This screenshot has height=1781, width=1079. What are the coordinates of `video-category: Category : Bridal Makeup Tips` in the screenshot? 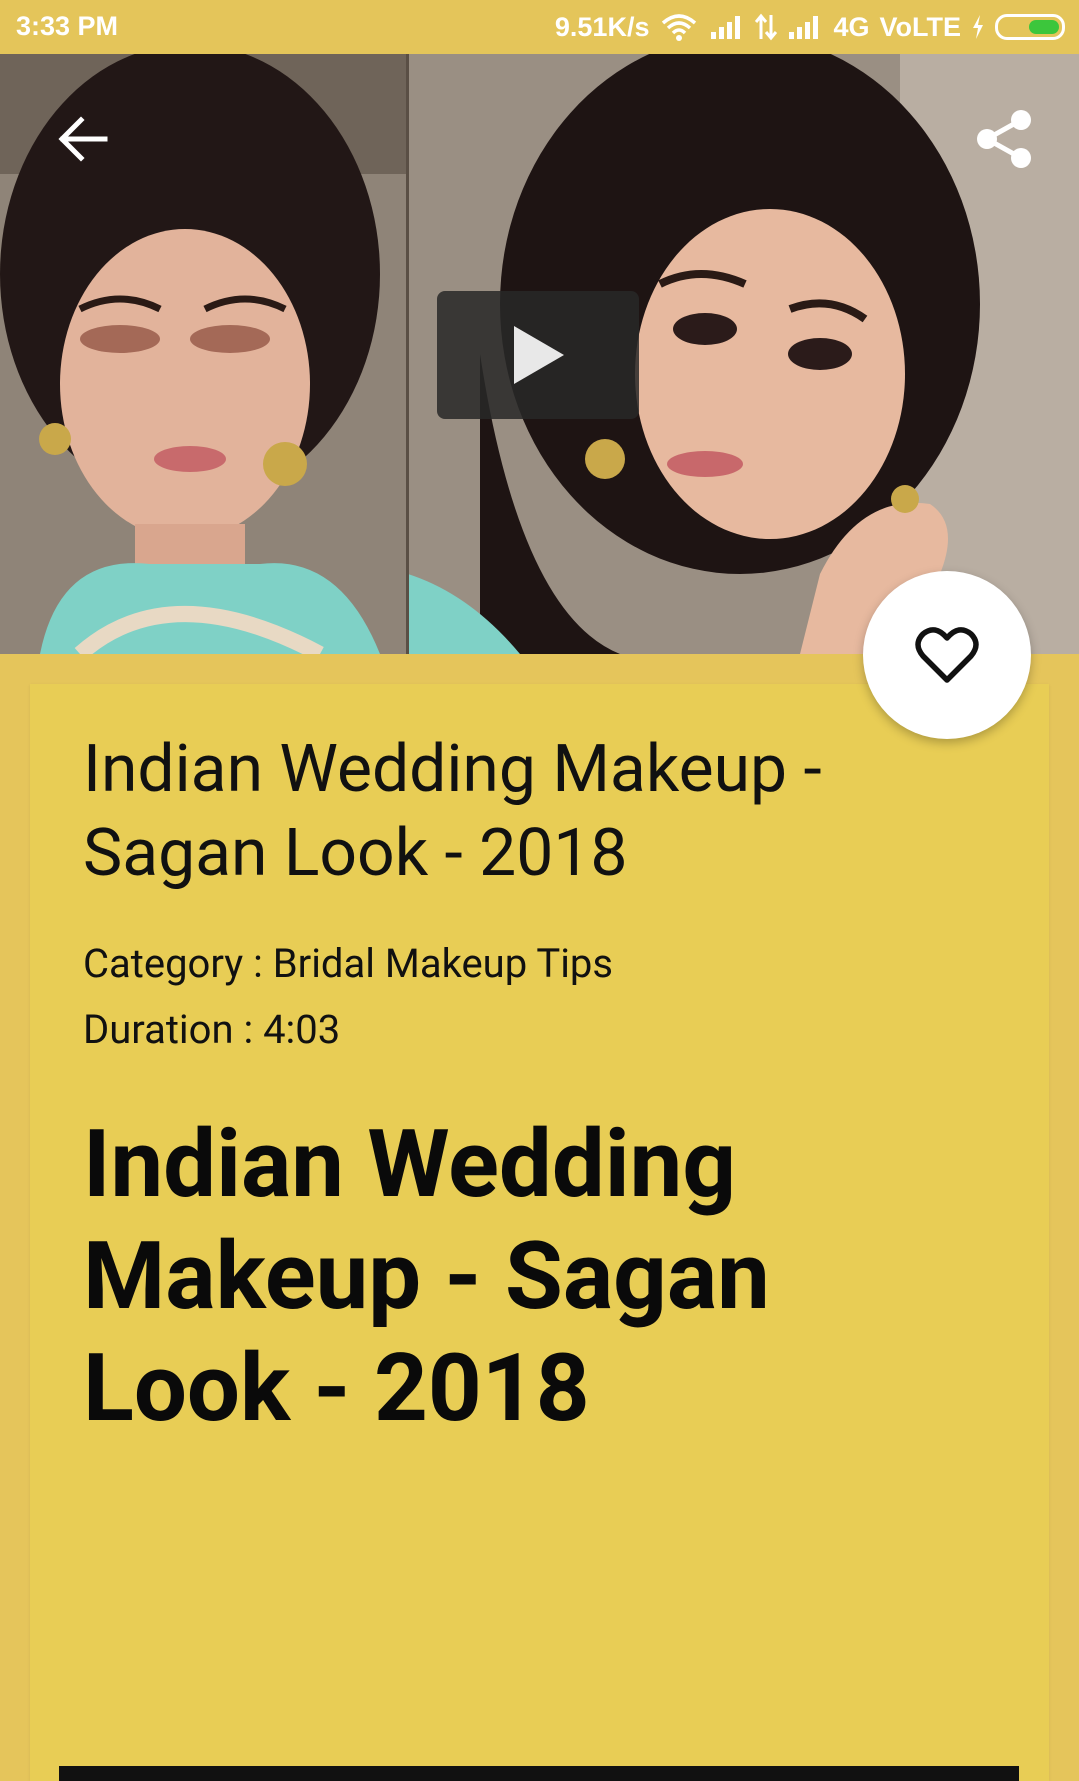 It's located at (348, 963).